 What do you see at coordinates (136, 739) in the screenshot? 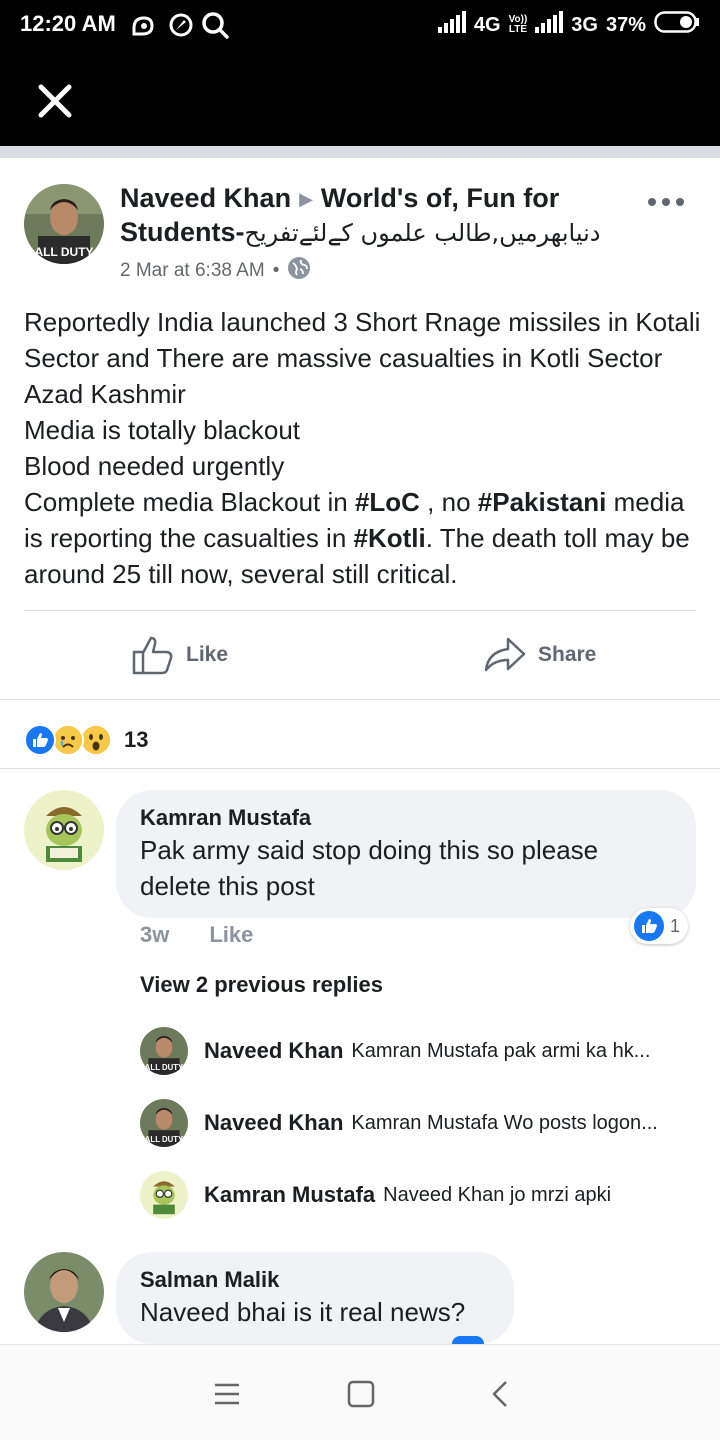
I see `reaction-count: 13` at bounding box center [136, 739].